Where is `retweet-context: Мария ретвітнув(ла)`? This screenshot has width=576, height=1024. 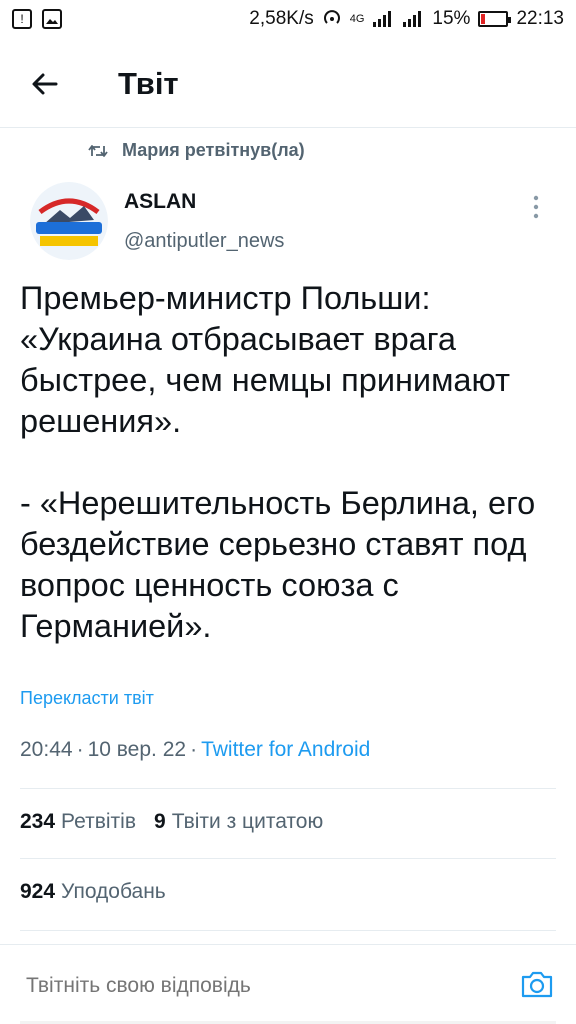
retweet-context: Мария ретвітнув(ла) is located at coordinates (196, 150).